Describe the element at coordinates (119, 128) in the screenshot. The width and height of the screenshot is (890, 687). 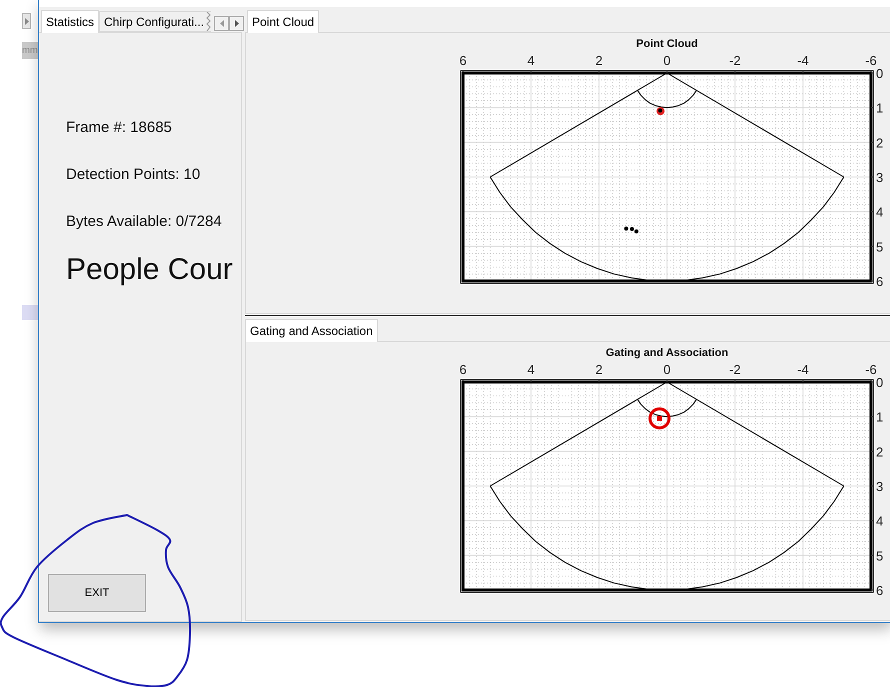
I see `statistic-text: Frame #: 18685` at that location.